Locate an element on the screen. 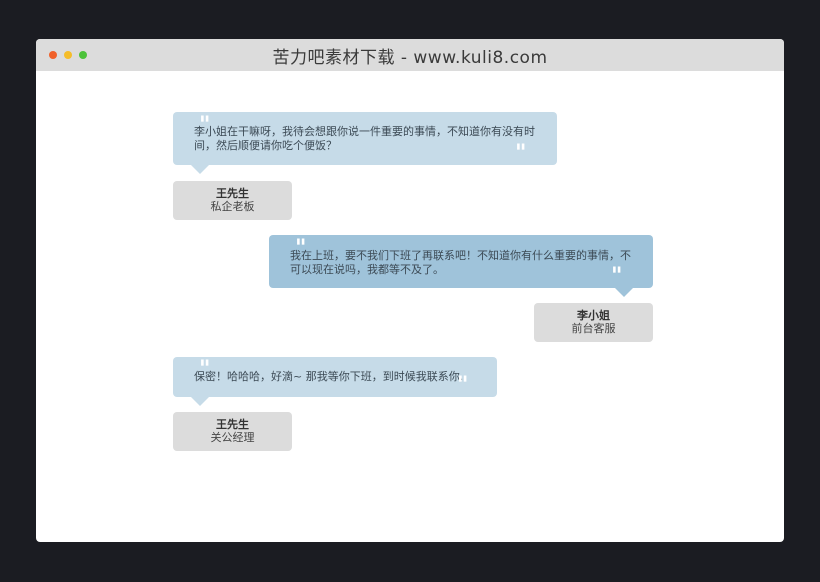 The image size is (820, 582). close-dot-icon is located at coordinates (53, 55).